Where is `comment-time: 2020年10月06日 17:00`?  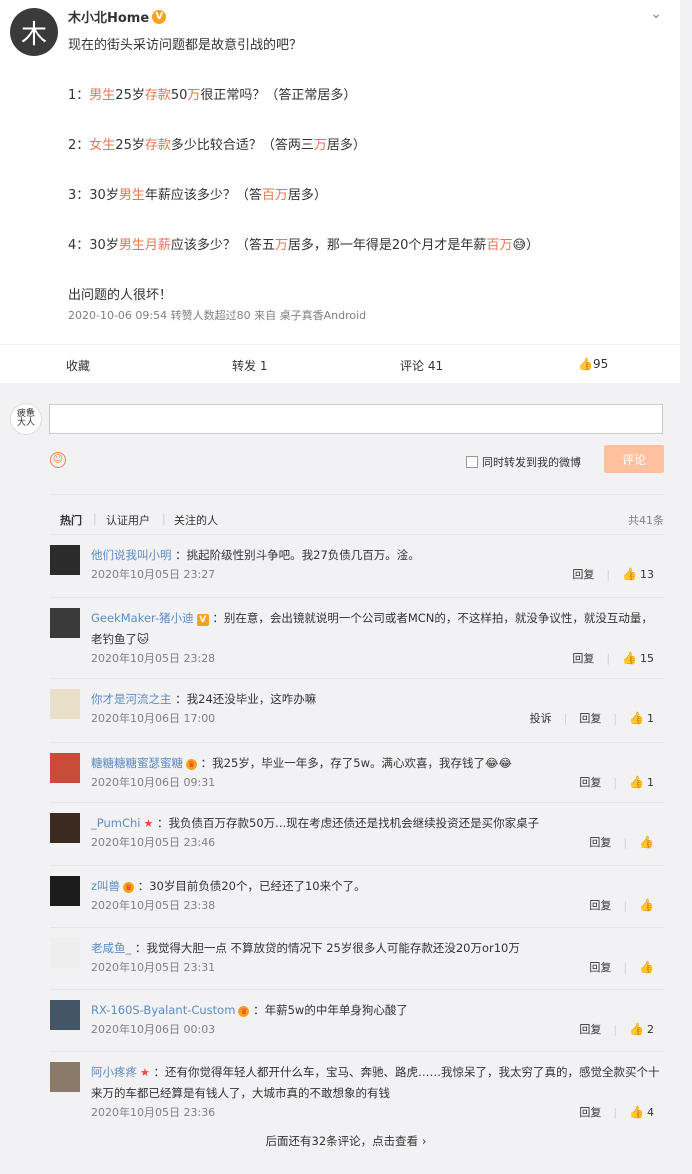
comment-time: 2020年10月06日 17:00 is located at coordinates (153, 718).